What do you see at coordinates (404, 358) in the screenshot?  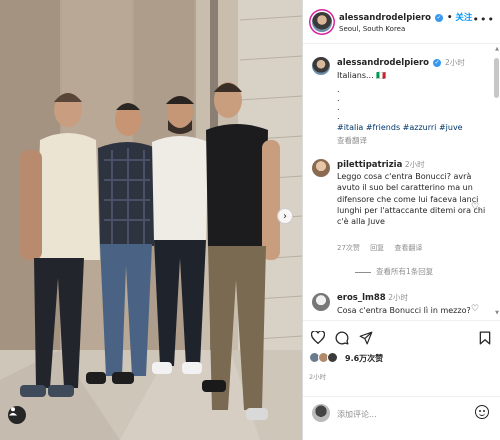 I see `likes-summary: 9.6万次赞` at bounding box center [404, 358].